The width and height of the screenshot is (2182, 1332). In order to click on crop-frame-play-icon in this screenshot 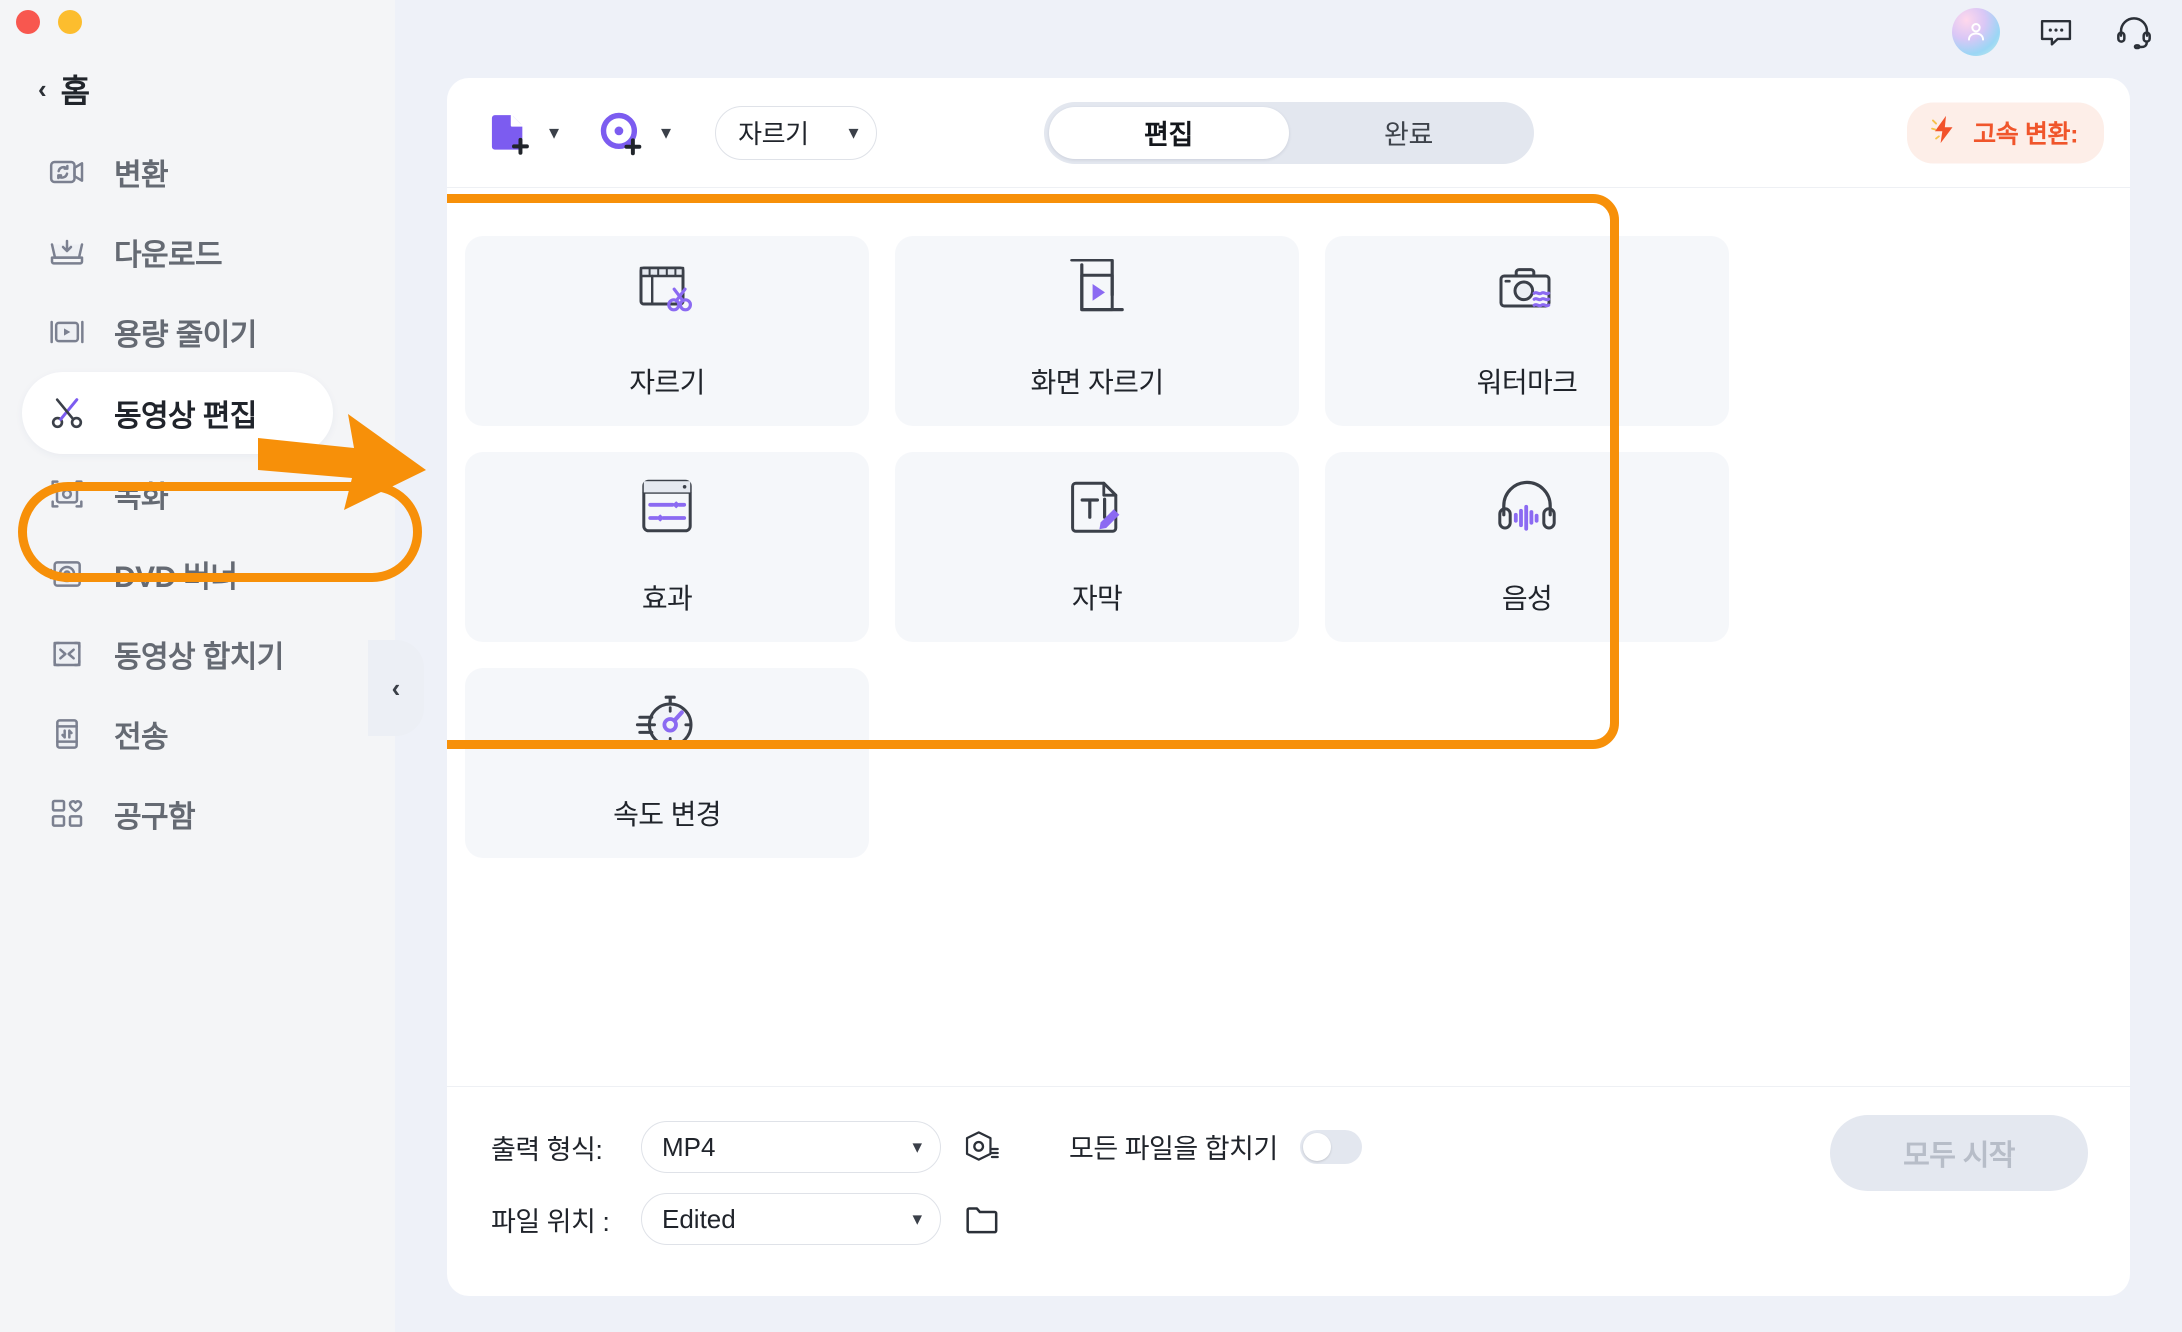, I will do `click(1097, 290)`.